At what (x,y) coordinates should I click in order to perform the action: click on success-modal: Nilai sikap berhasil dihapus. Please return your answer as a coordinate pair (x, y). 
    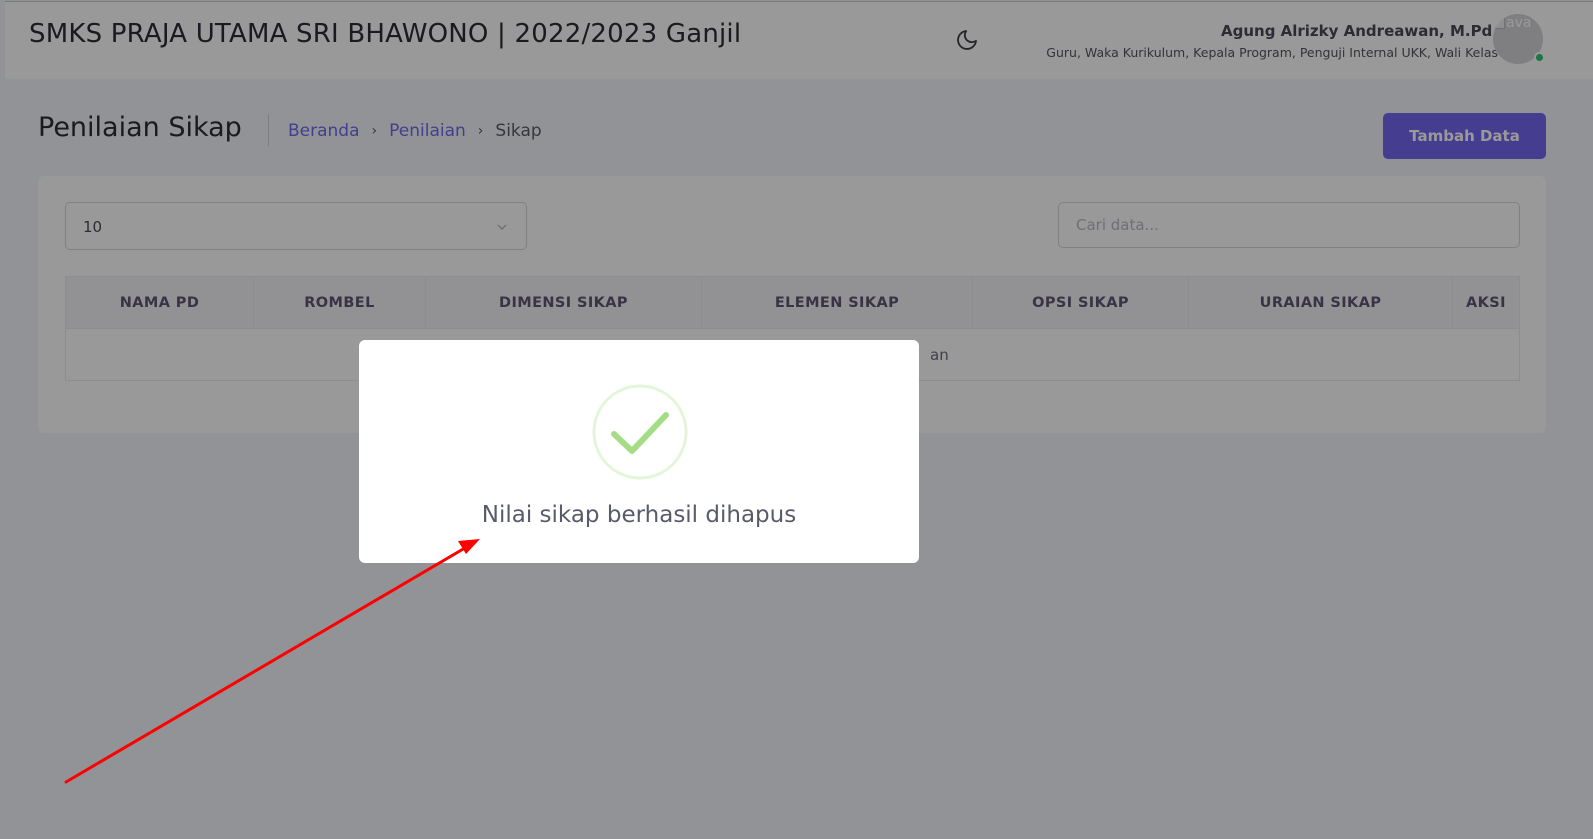
    Looking at the image, I should click on (639, 451).